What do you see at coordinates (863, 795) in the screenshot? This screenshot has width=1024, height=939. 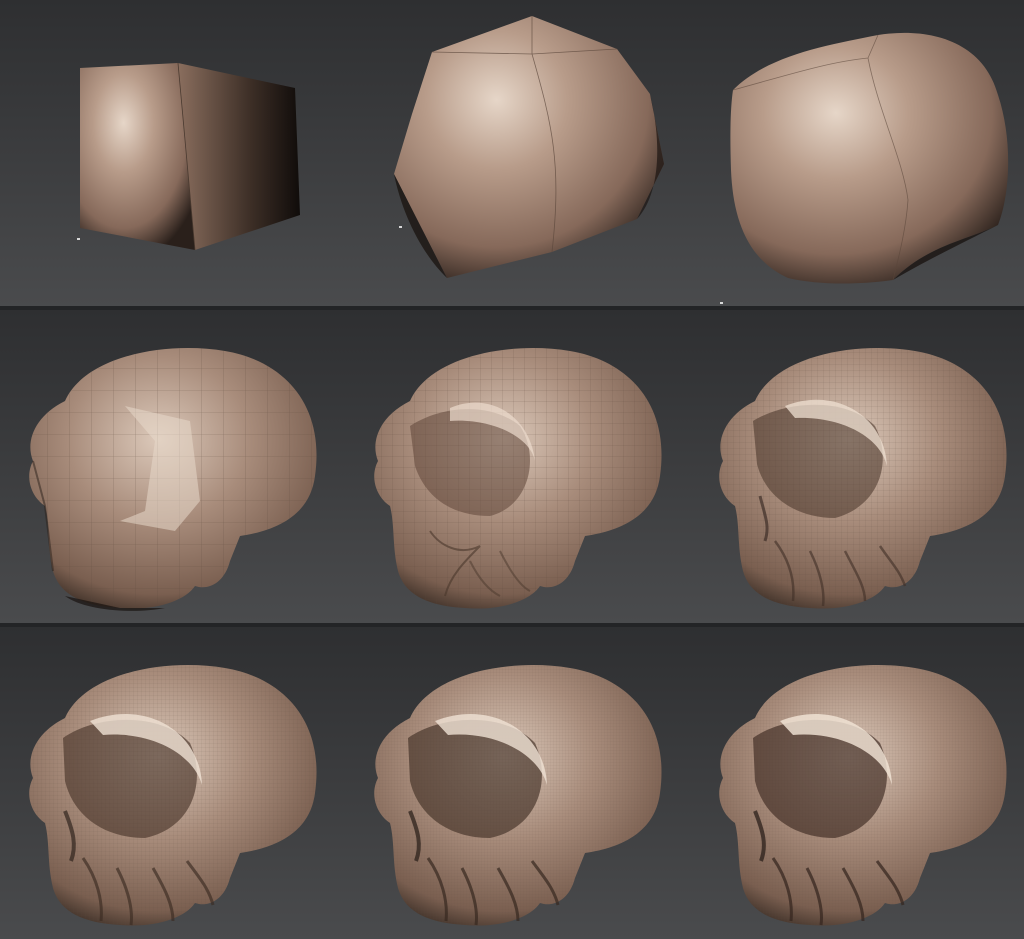 I see `skull-level-6-model` at bounding box center [863, 795].